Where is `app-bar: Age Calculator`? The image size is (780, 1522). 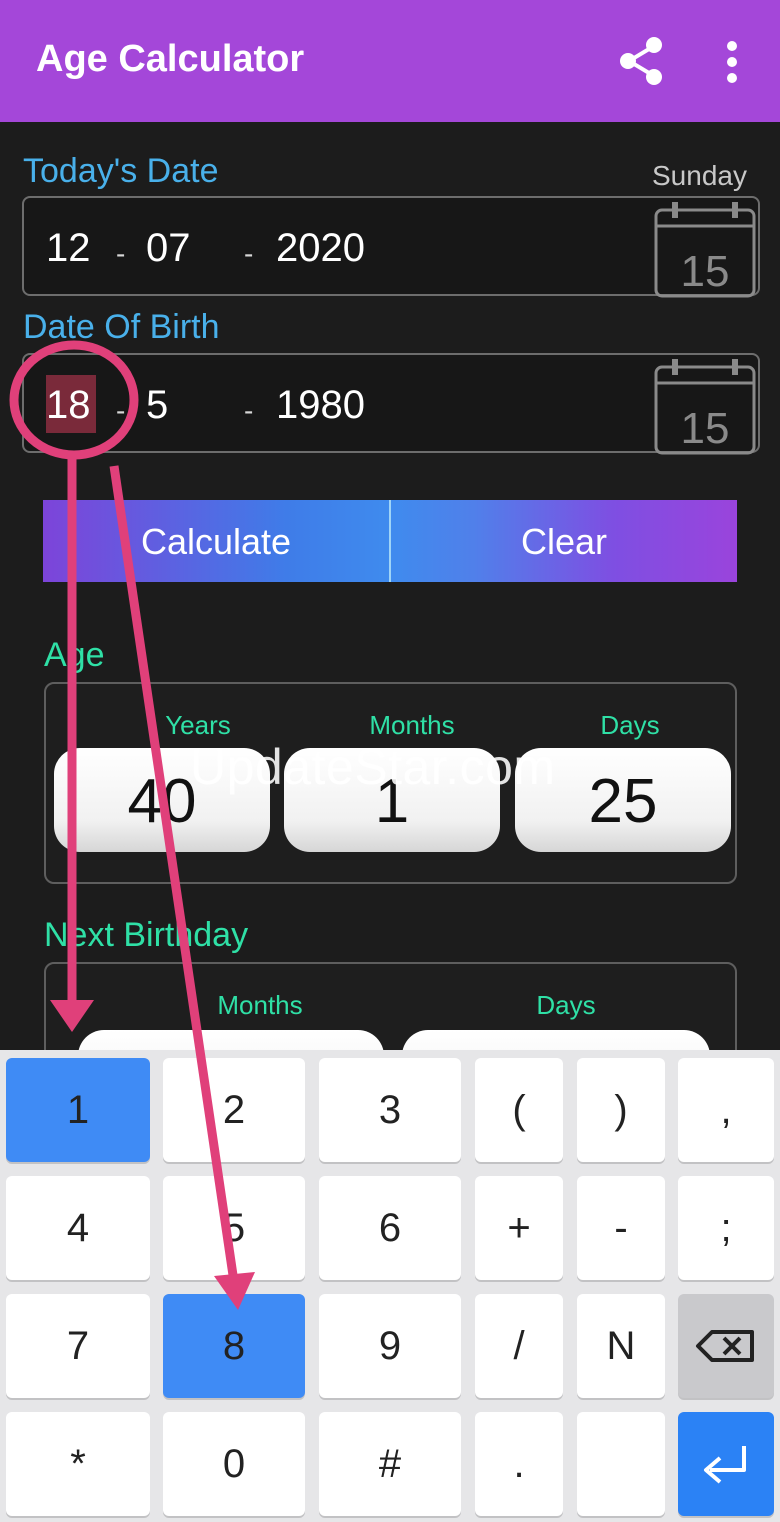 app-bar: Age Calculator is located at coordinates (390, 61).